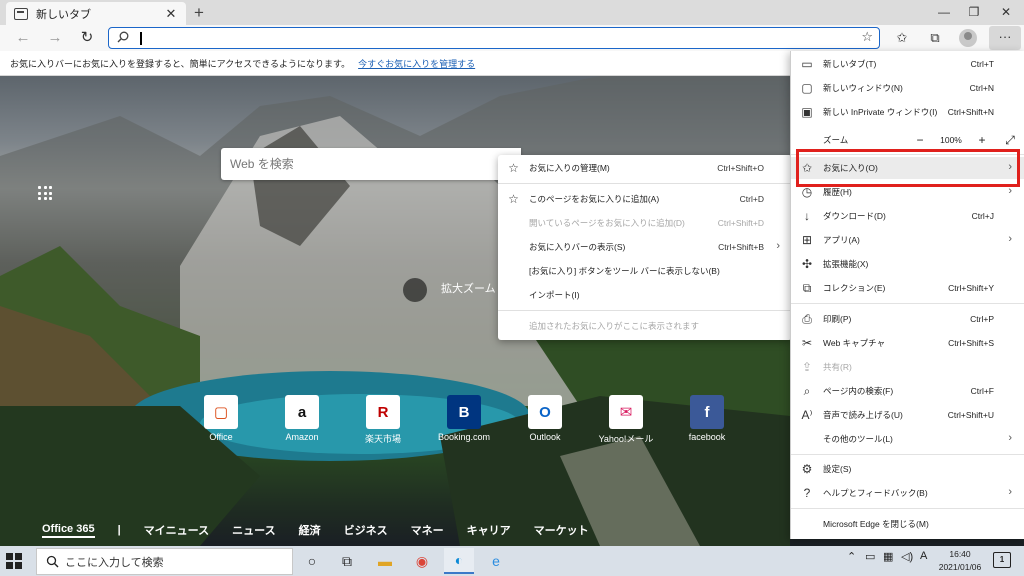  I want to click on booking-icon: B, so click(464, 412).